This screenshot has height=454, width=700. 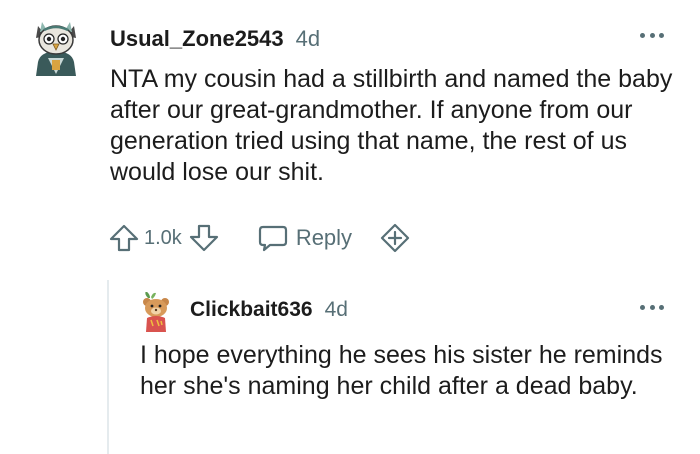 I want to click on reply-timestamp: 4d, so click(x=336, y=310).